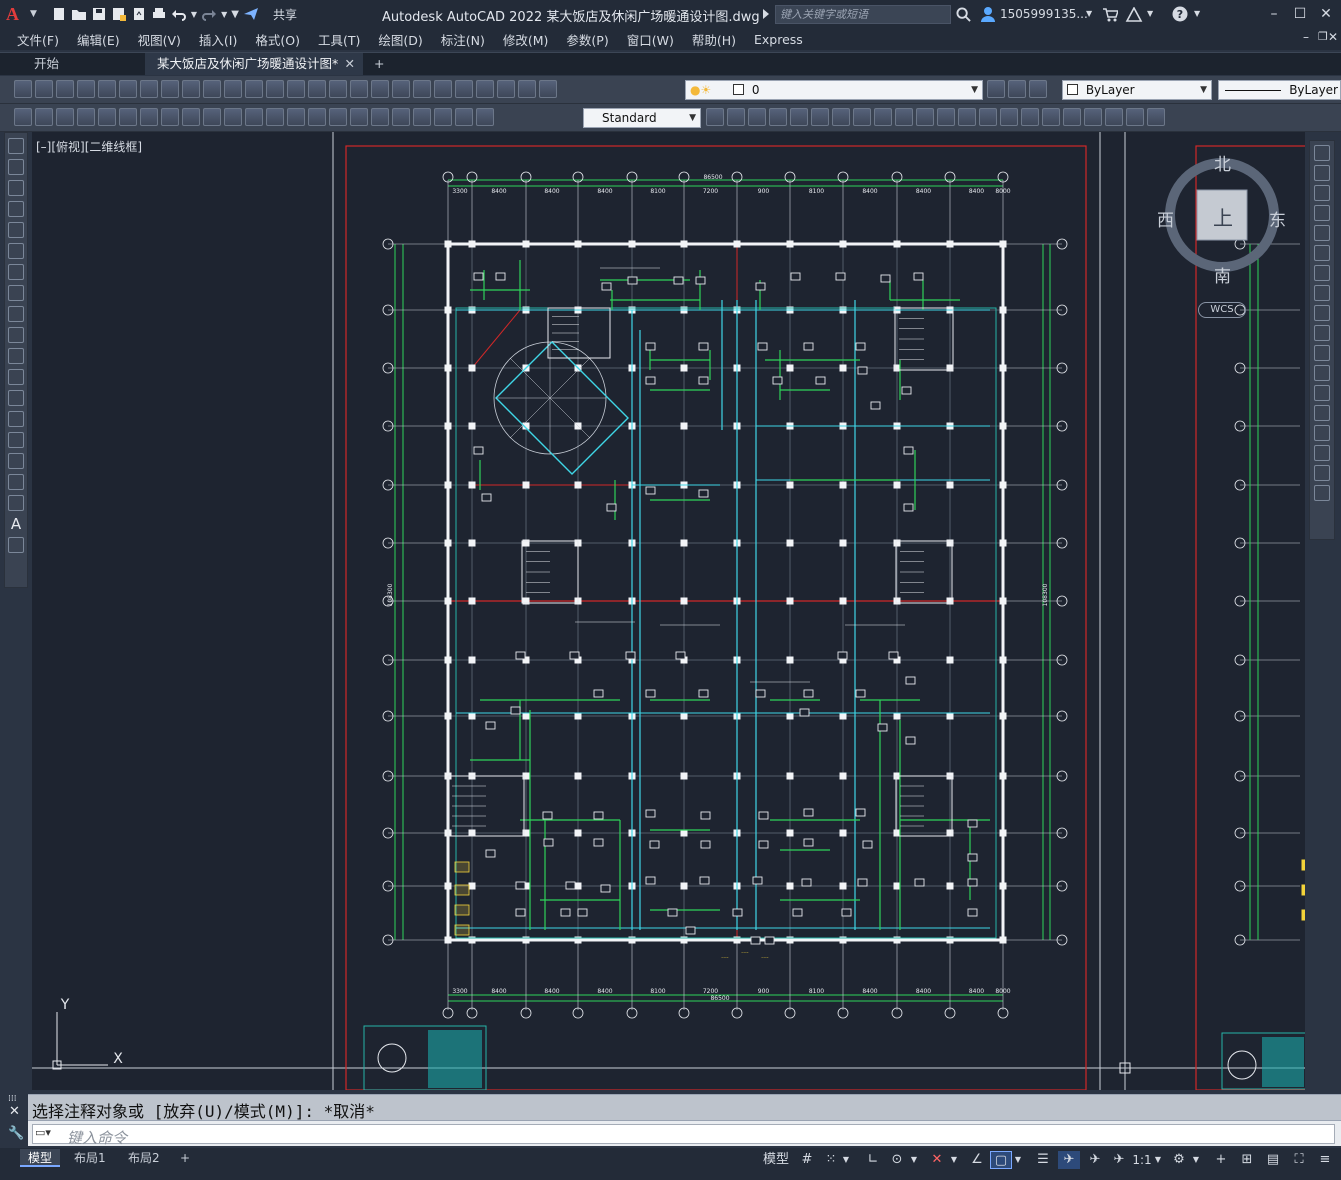 This screenshot has height=1180, width=1341. Describe the element at coordinates (988, 117) in the screenshot. I see `join-icon` at that location.